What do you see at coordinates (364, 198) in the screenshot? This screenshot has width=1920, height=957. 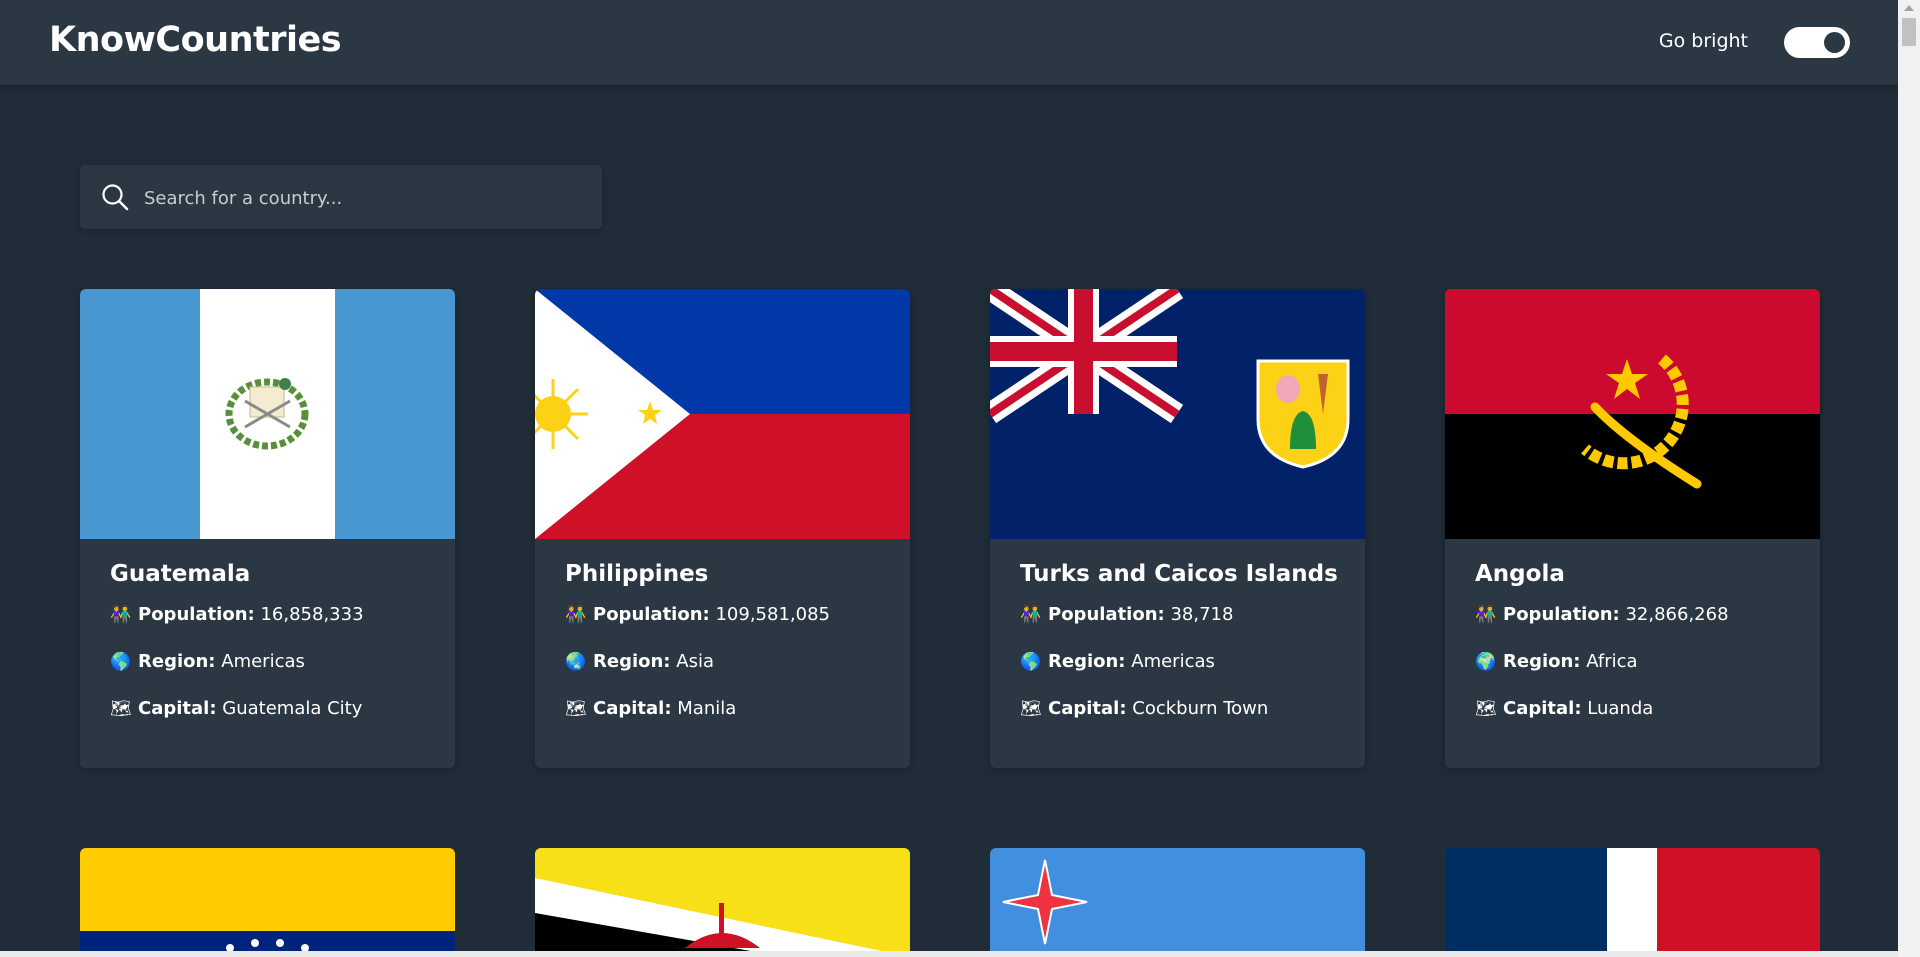 I see `search-input` at bounding box center [364, 198].